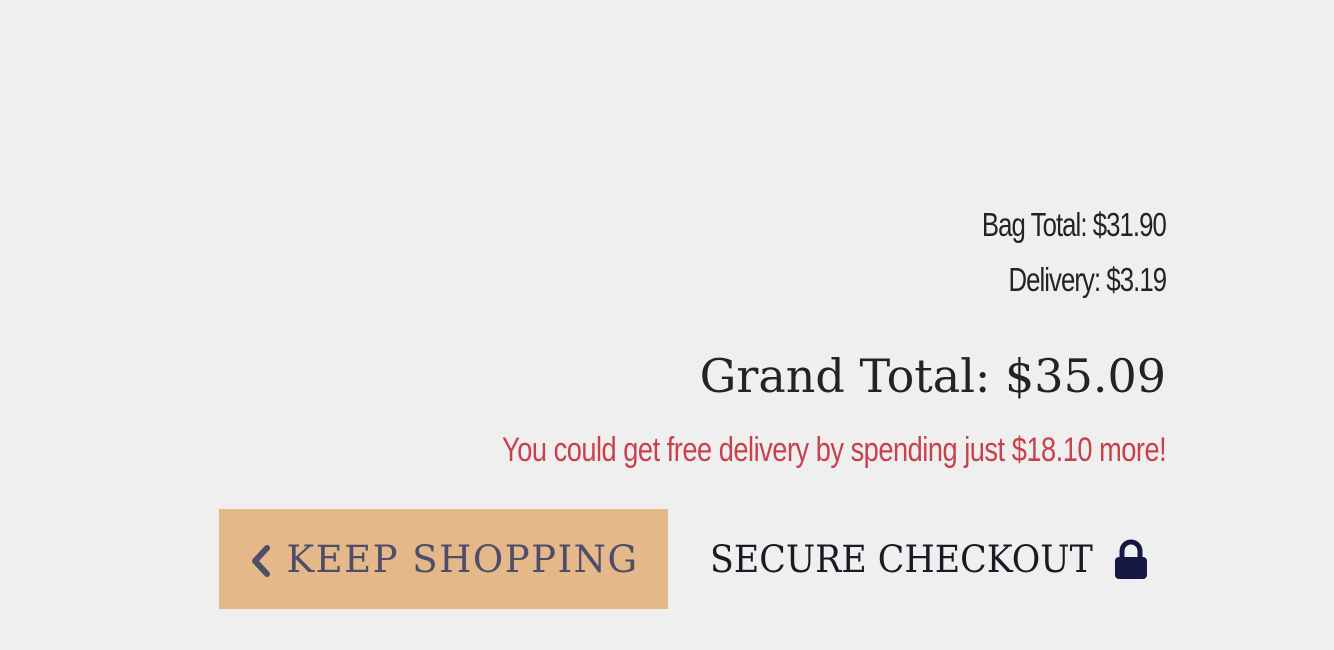 The image size is (1334, 650). I want to click on secure-checkout-button: SECURE CHECKOUT, so click(929, 559).